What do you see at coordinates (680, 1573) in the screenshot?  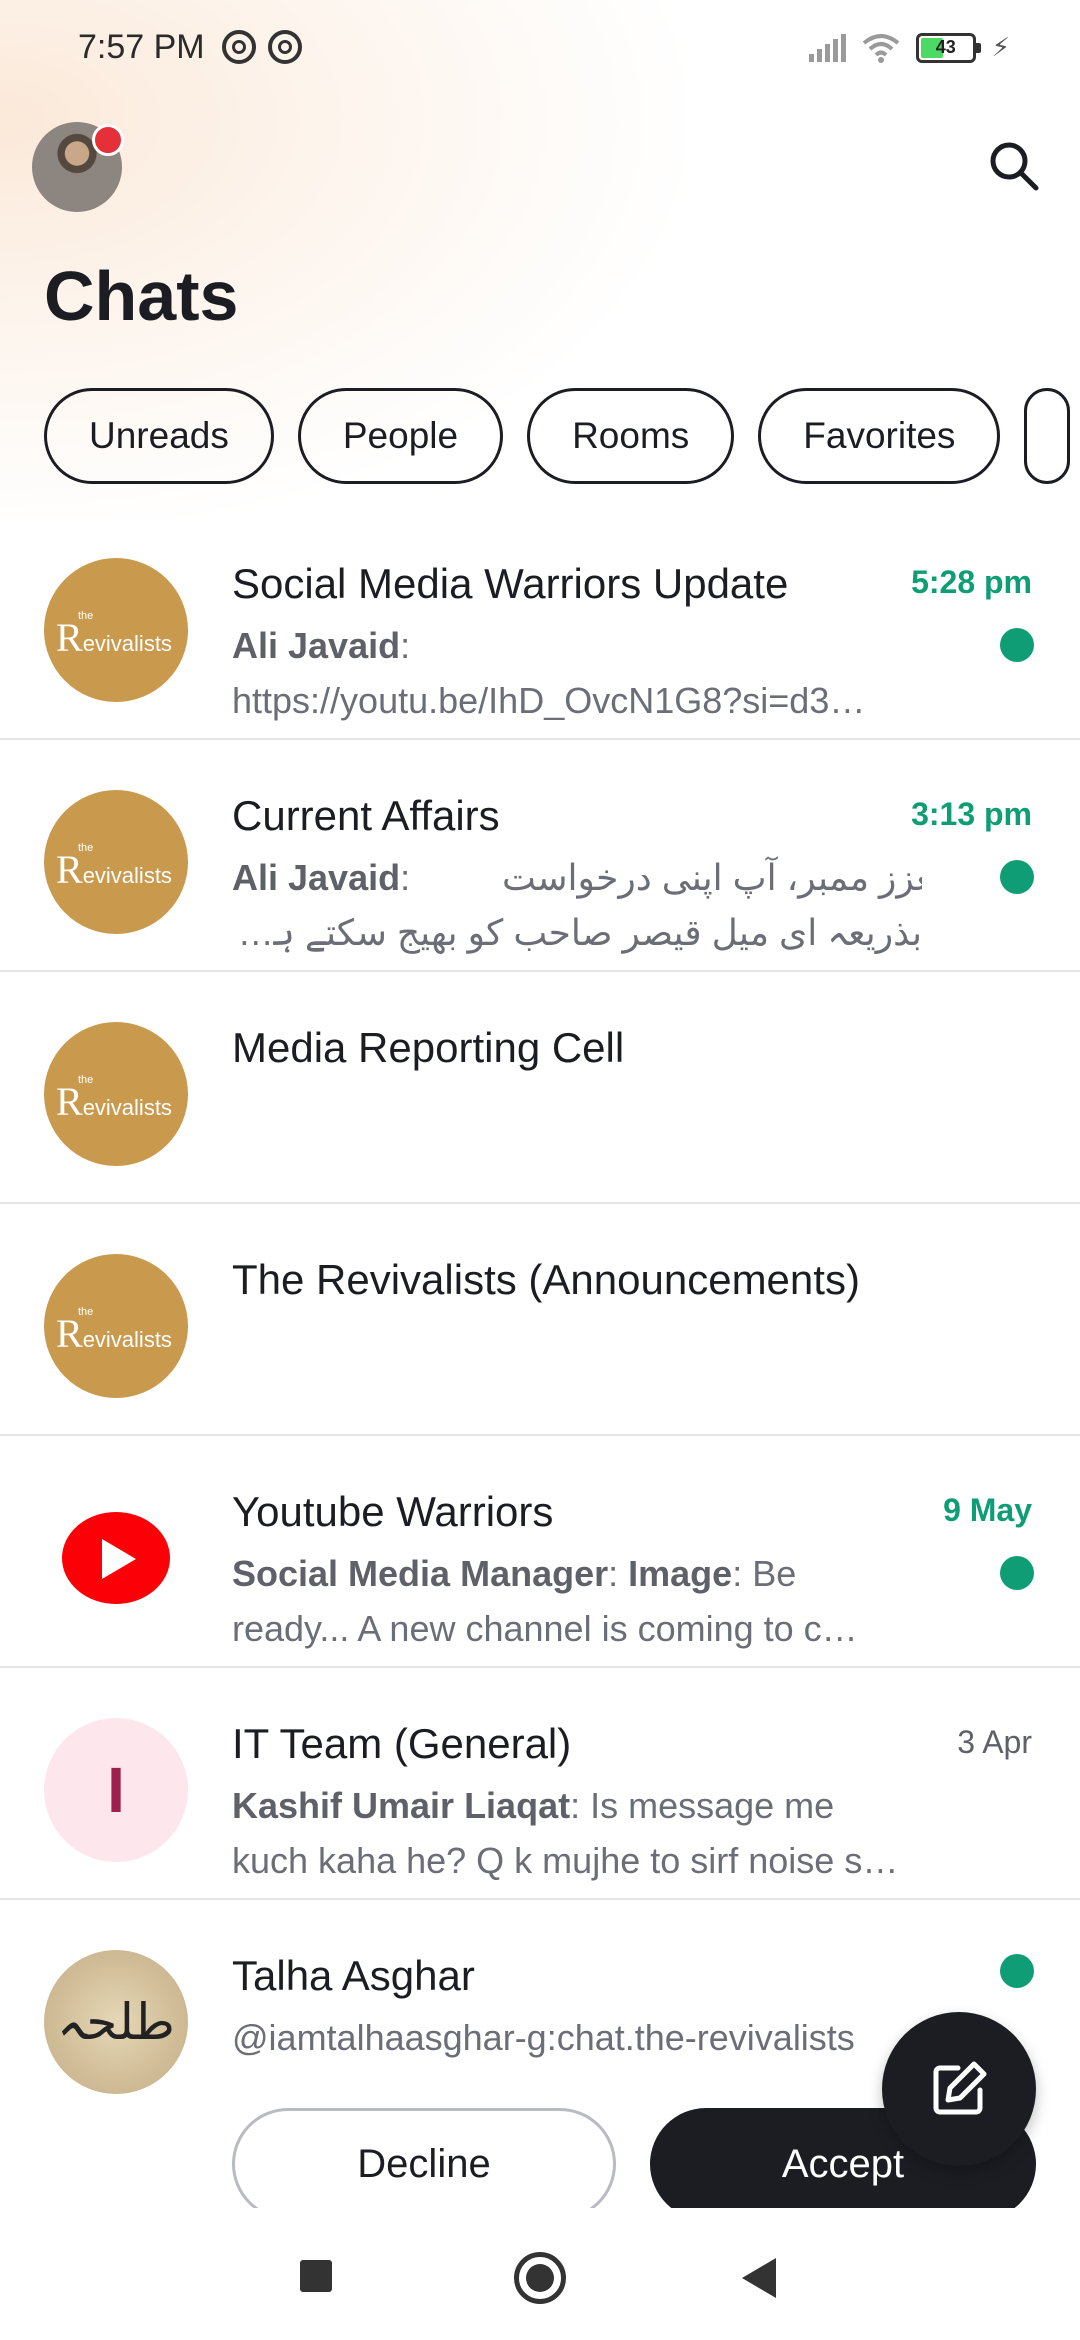 I see `message-tag: Image` at bounding box center [680, 1573].